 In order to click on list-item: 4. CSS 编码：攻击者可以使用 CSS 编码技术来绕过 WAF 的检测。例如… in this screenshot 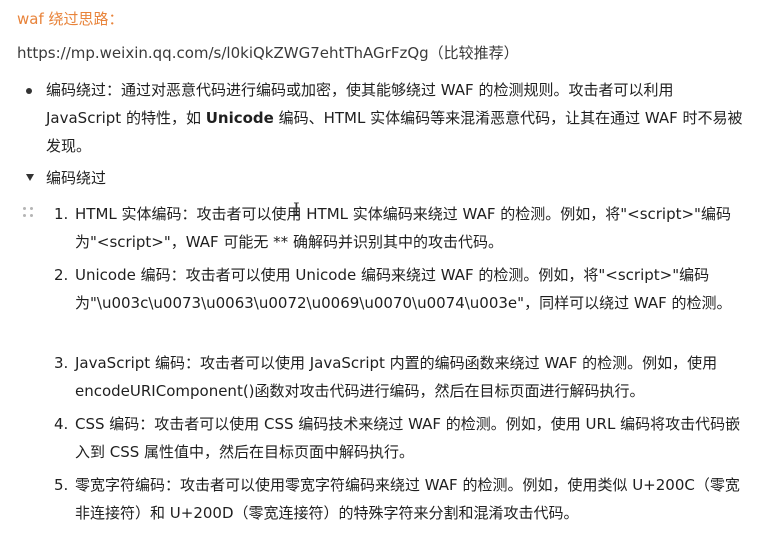, I will do `click(399, 438)`.